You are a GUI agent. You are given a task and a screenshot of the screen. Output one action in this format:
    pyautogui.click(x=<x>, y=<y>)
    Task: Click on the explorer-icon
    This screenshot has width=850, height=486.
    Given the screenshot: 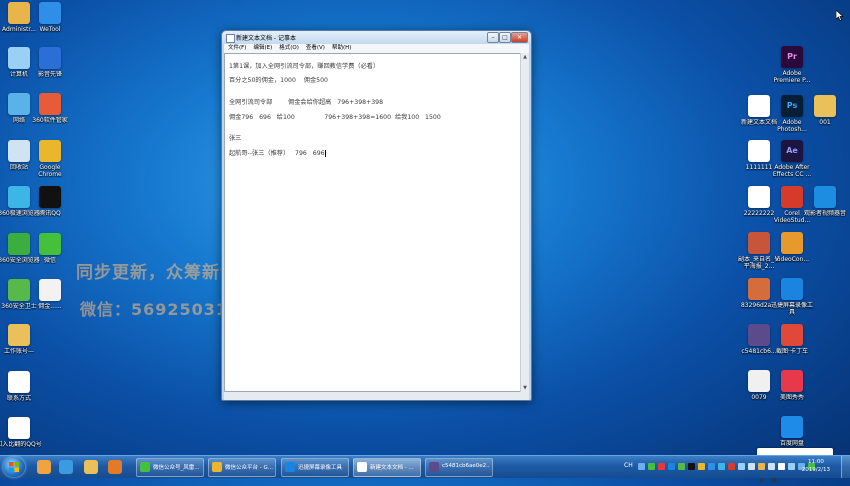 What is the action you would take?
    pyautogui.click(x=91, y=467)
    